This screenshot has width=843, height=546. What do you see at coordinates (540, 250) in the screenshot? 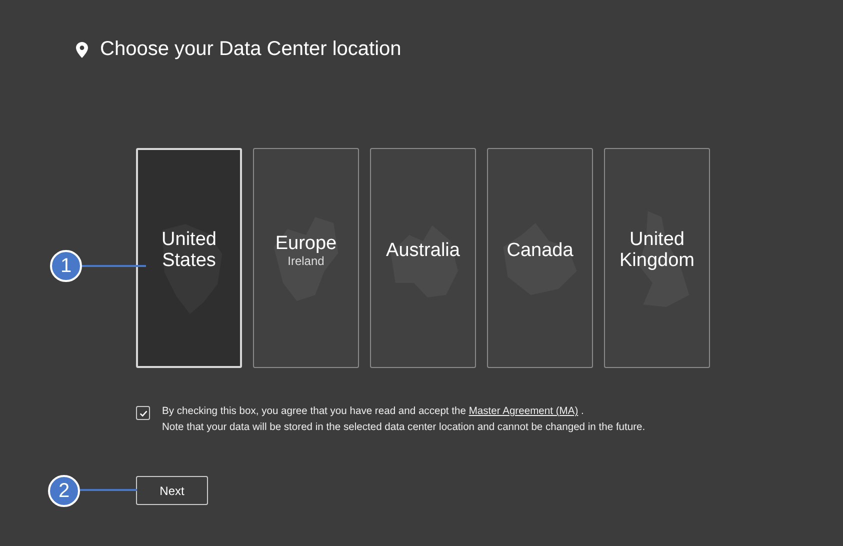
I see `location-name: Canada` at bounding box center [540, 250].